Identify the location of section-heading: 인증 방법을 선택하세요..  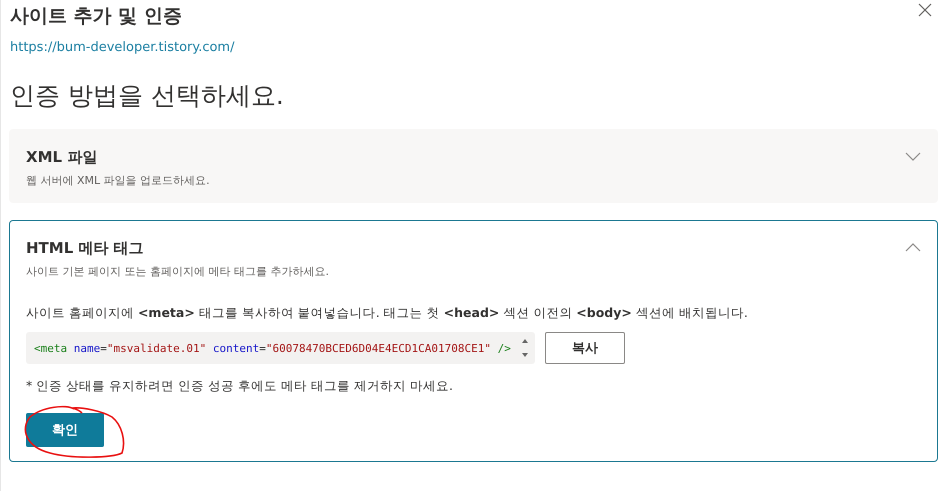
(147, 96).